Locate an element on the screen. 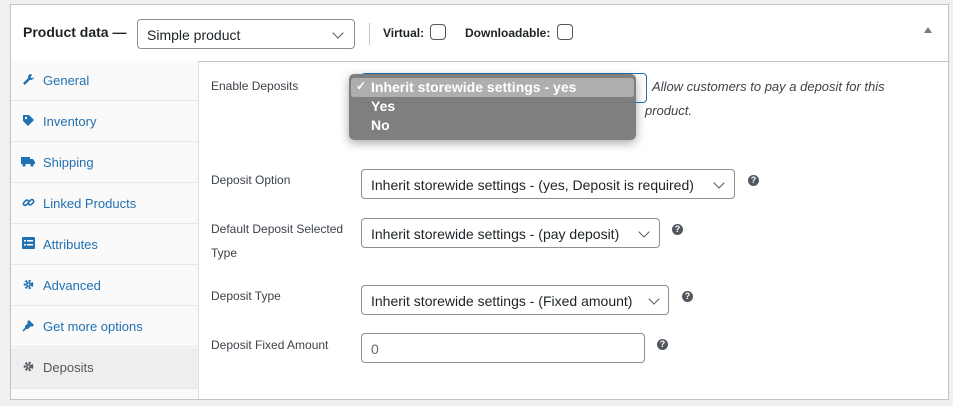 This screenshot has width=953, height=406. enable-deposits-description-2: product. is located at coordinates (668, 111).